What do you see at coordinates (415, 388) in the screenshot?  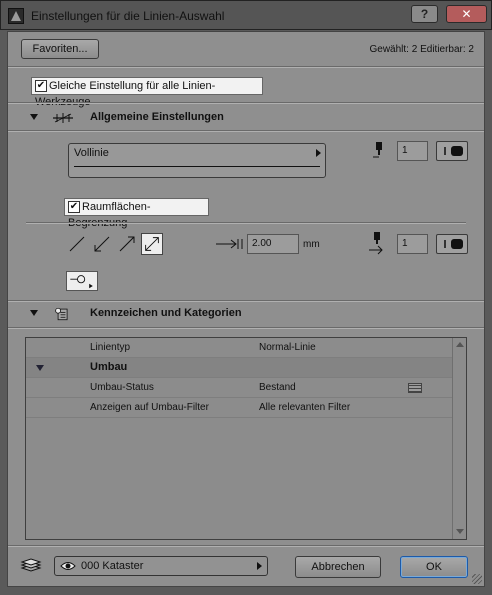 I see `brick-pattern-icon` at bounding box center [415, 388].